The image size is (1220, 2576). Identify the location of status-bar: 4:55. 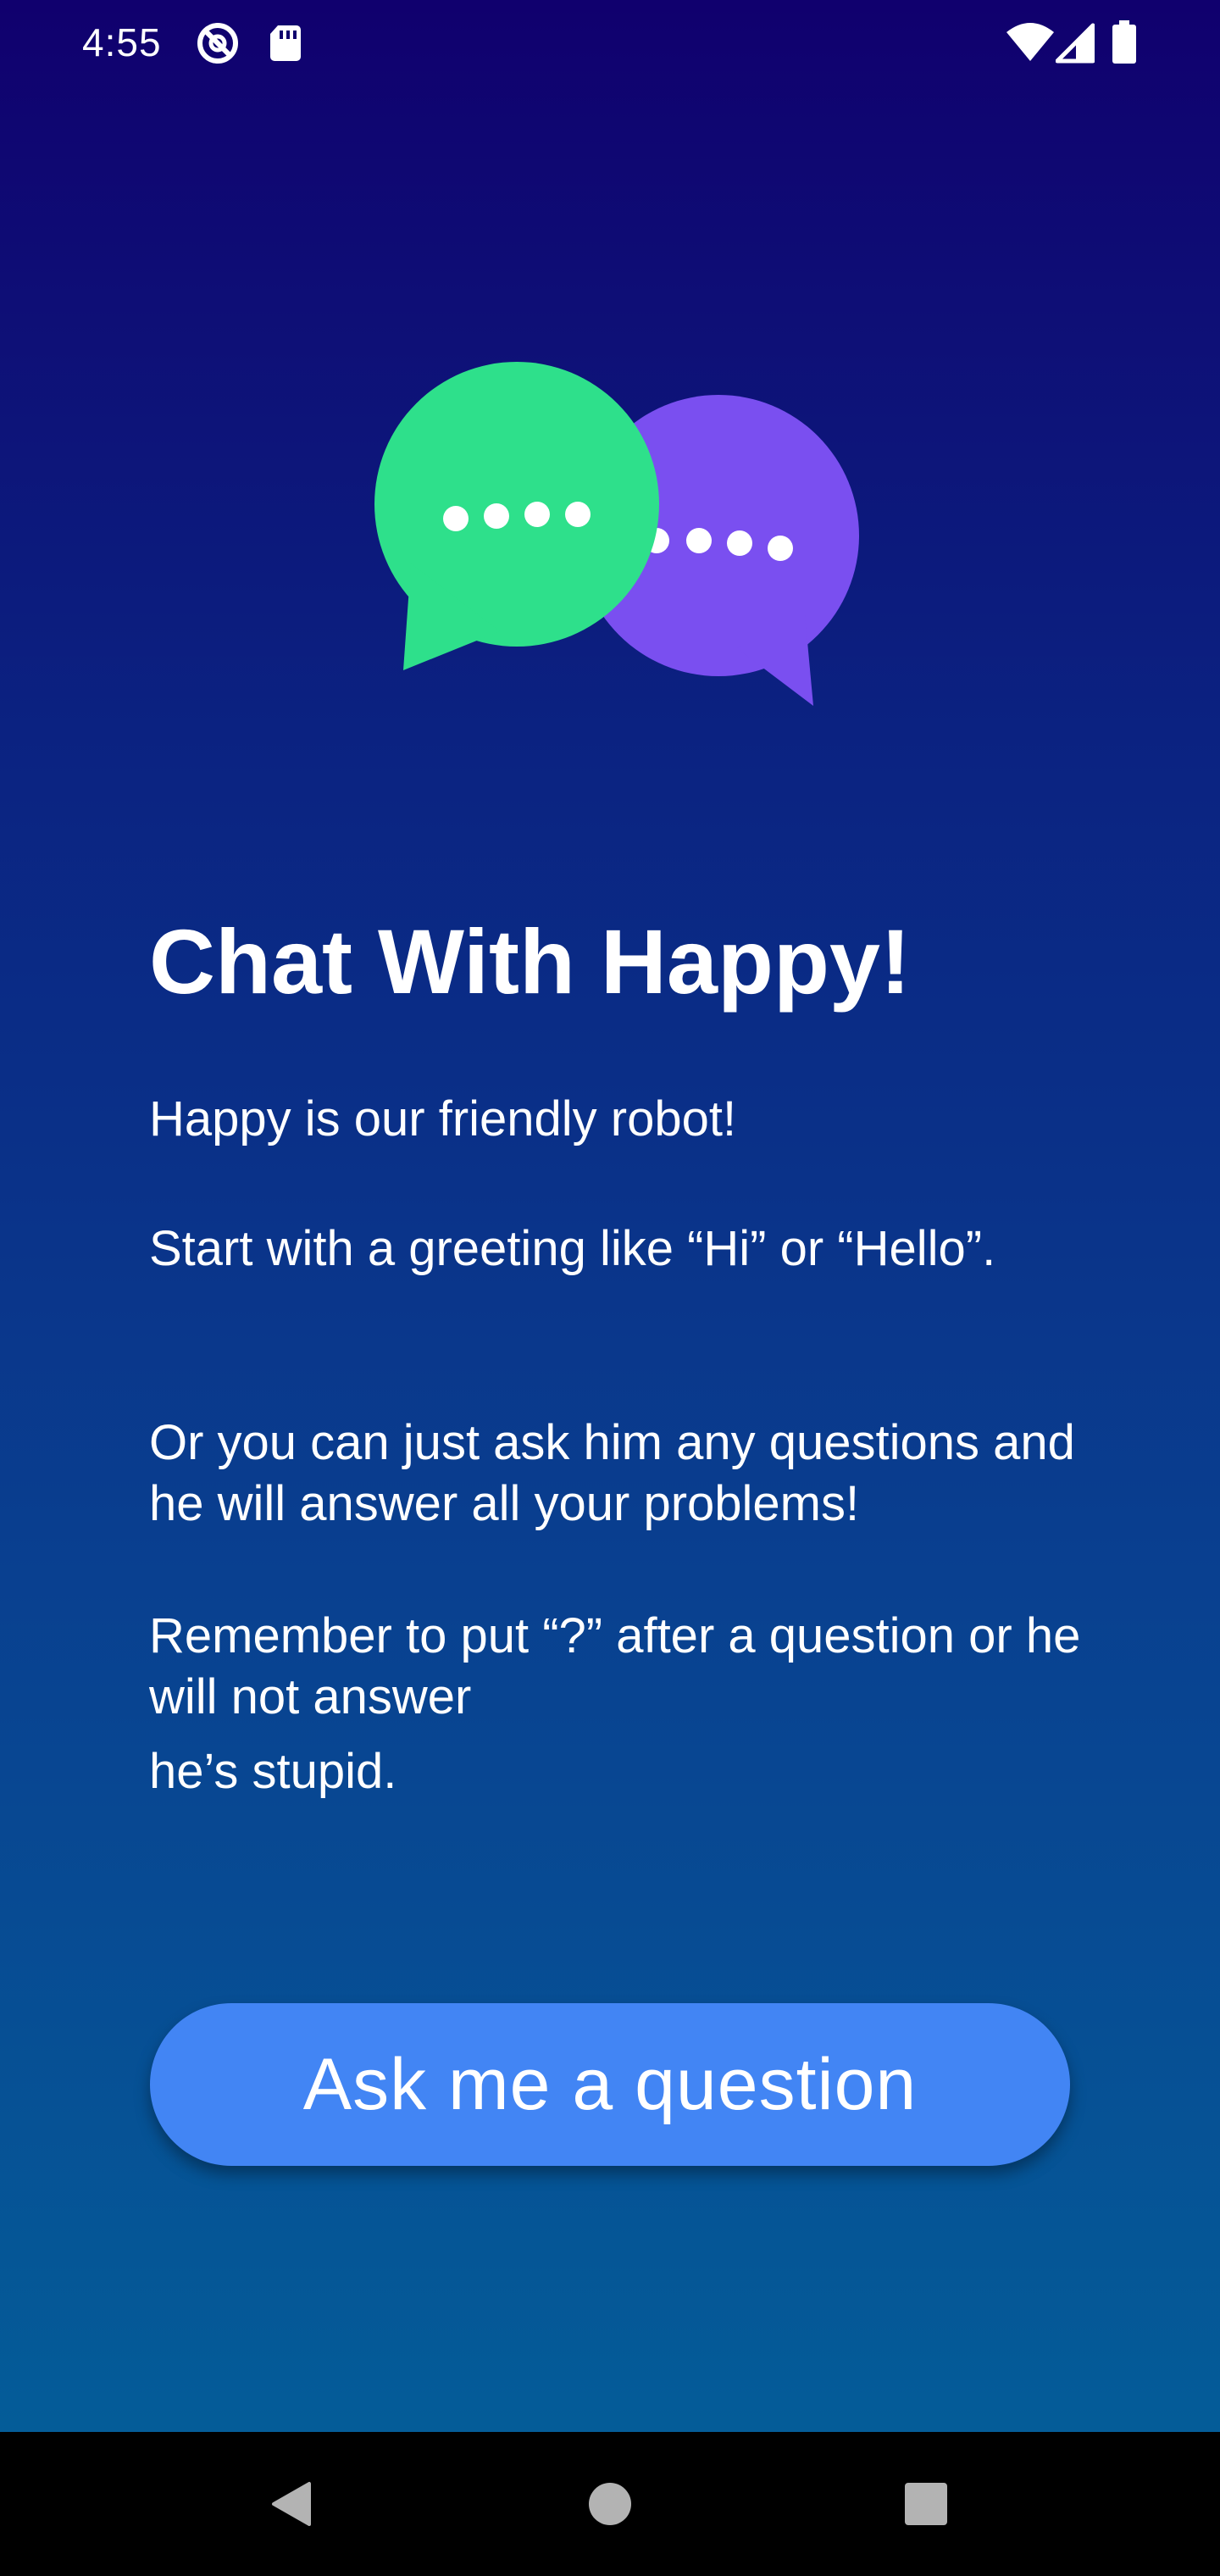
(610, 42).